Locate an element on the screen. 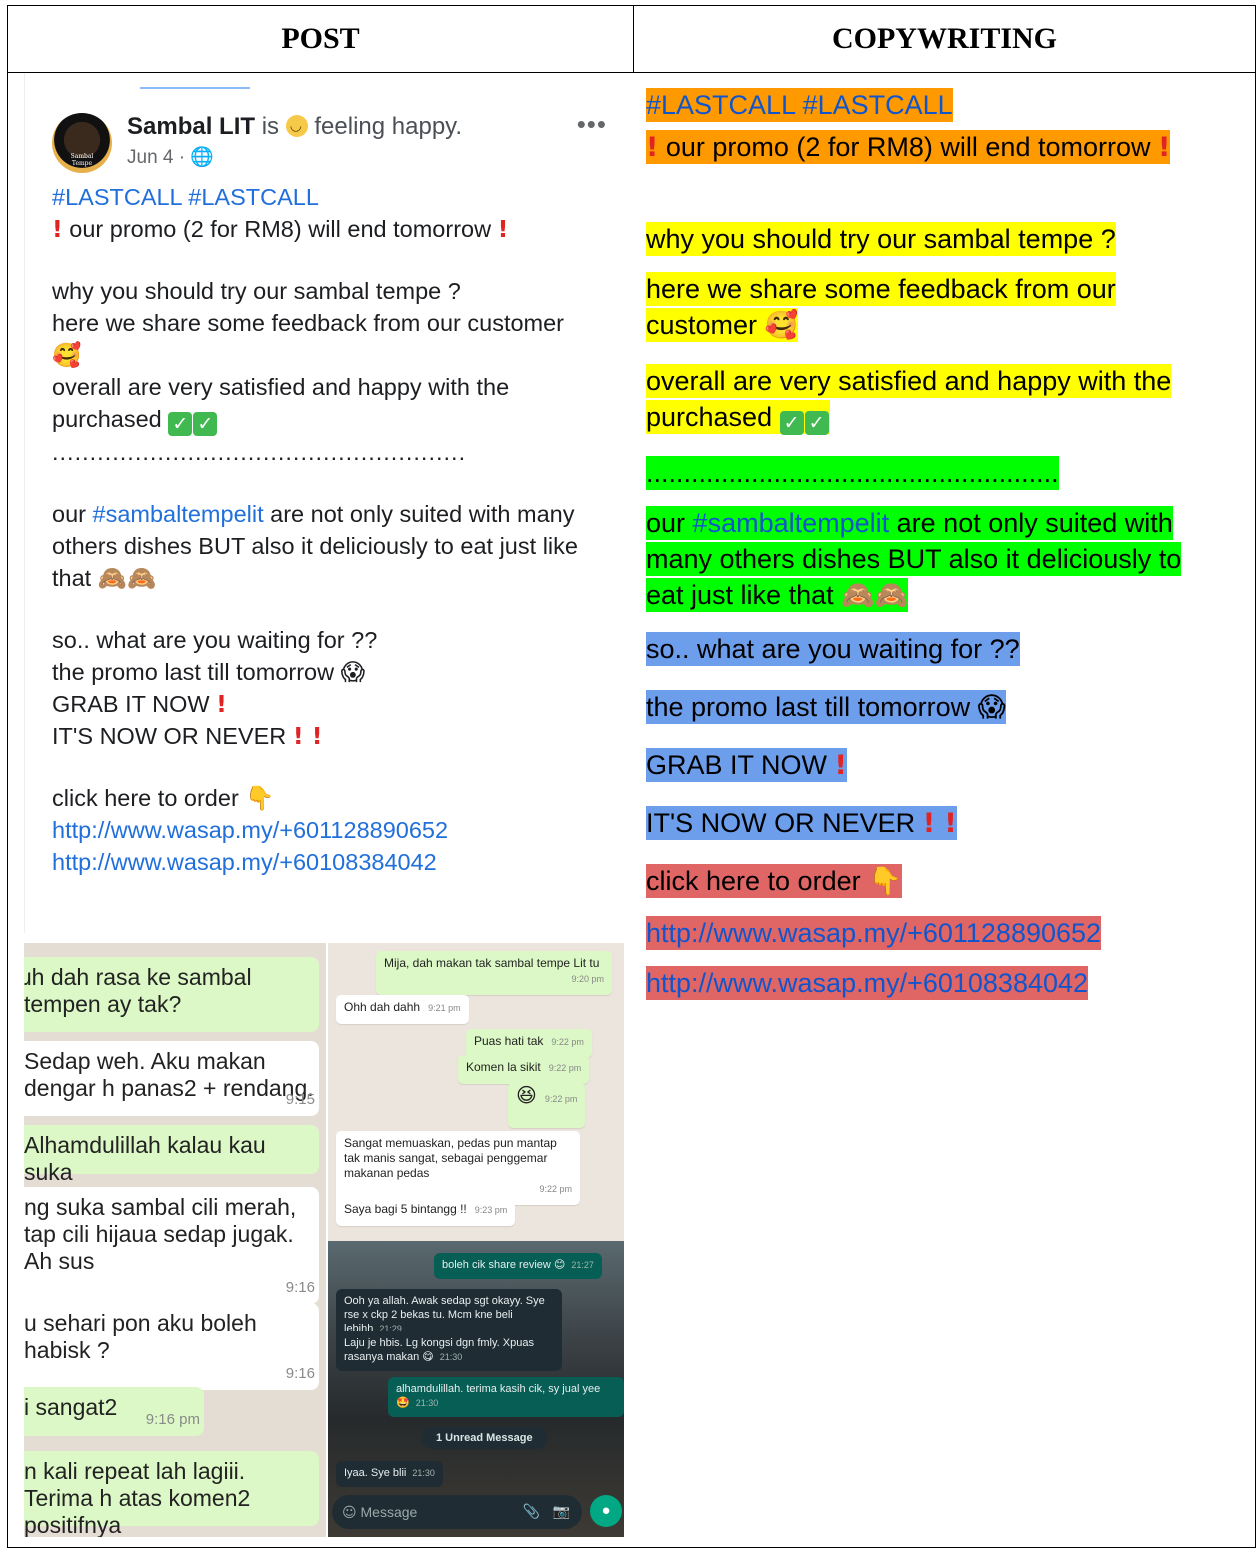 Image resolution: width=1256 pixels, height=1548 pixels. why-line: why you should try our sambal tempe ? is located at coordinates (256, 291).